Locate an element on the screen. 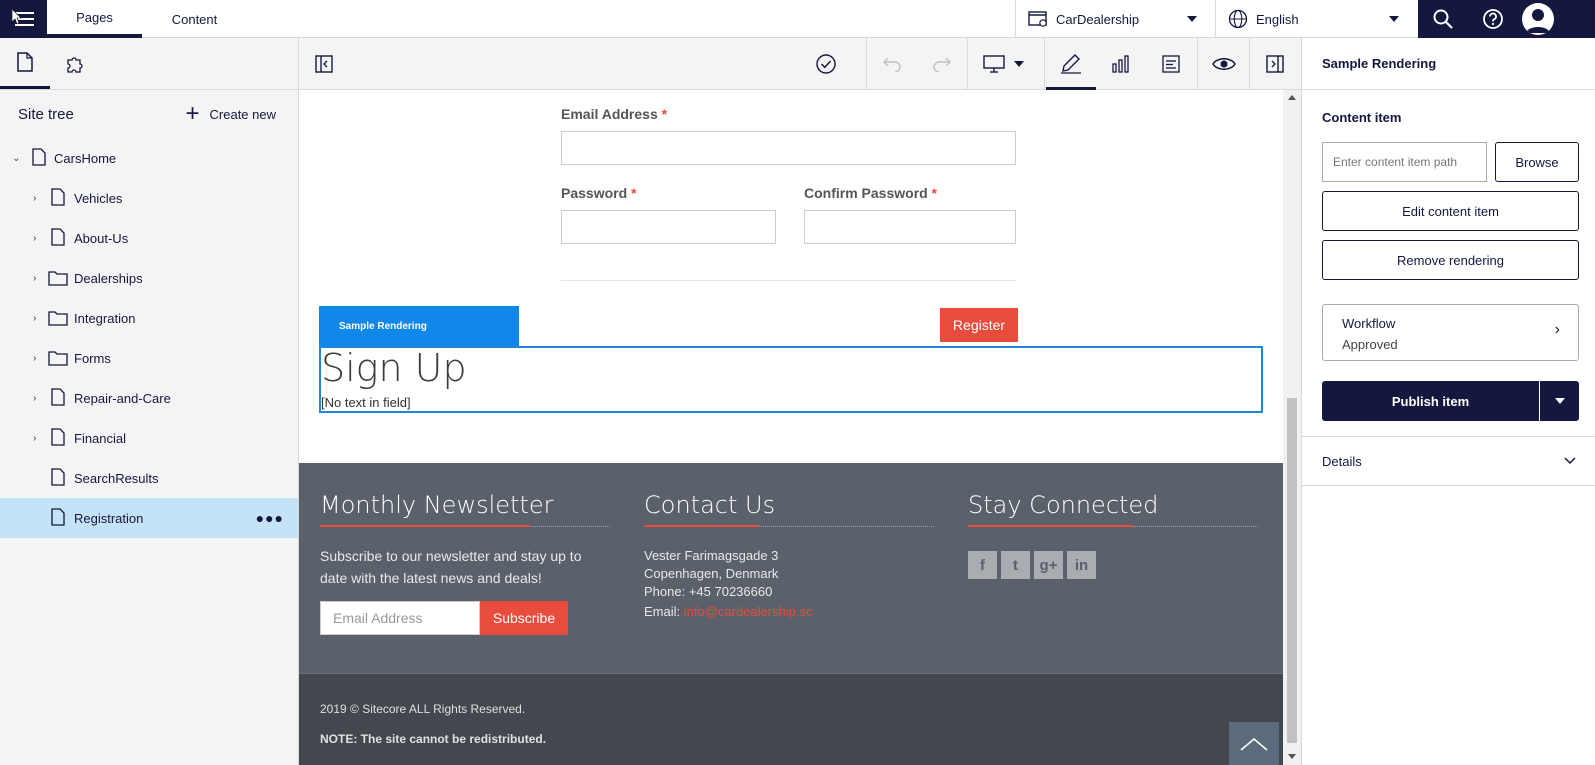  tree-item-forms: › Forms is located at coordinates (149, 358).